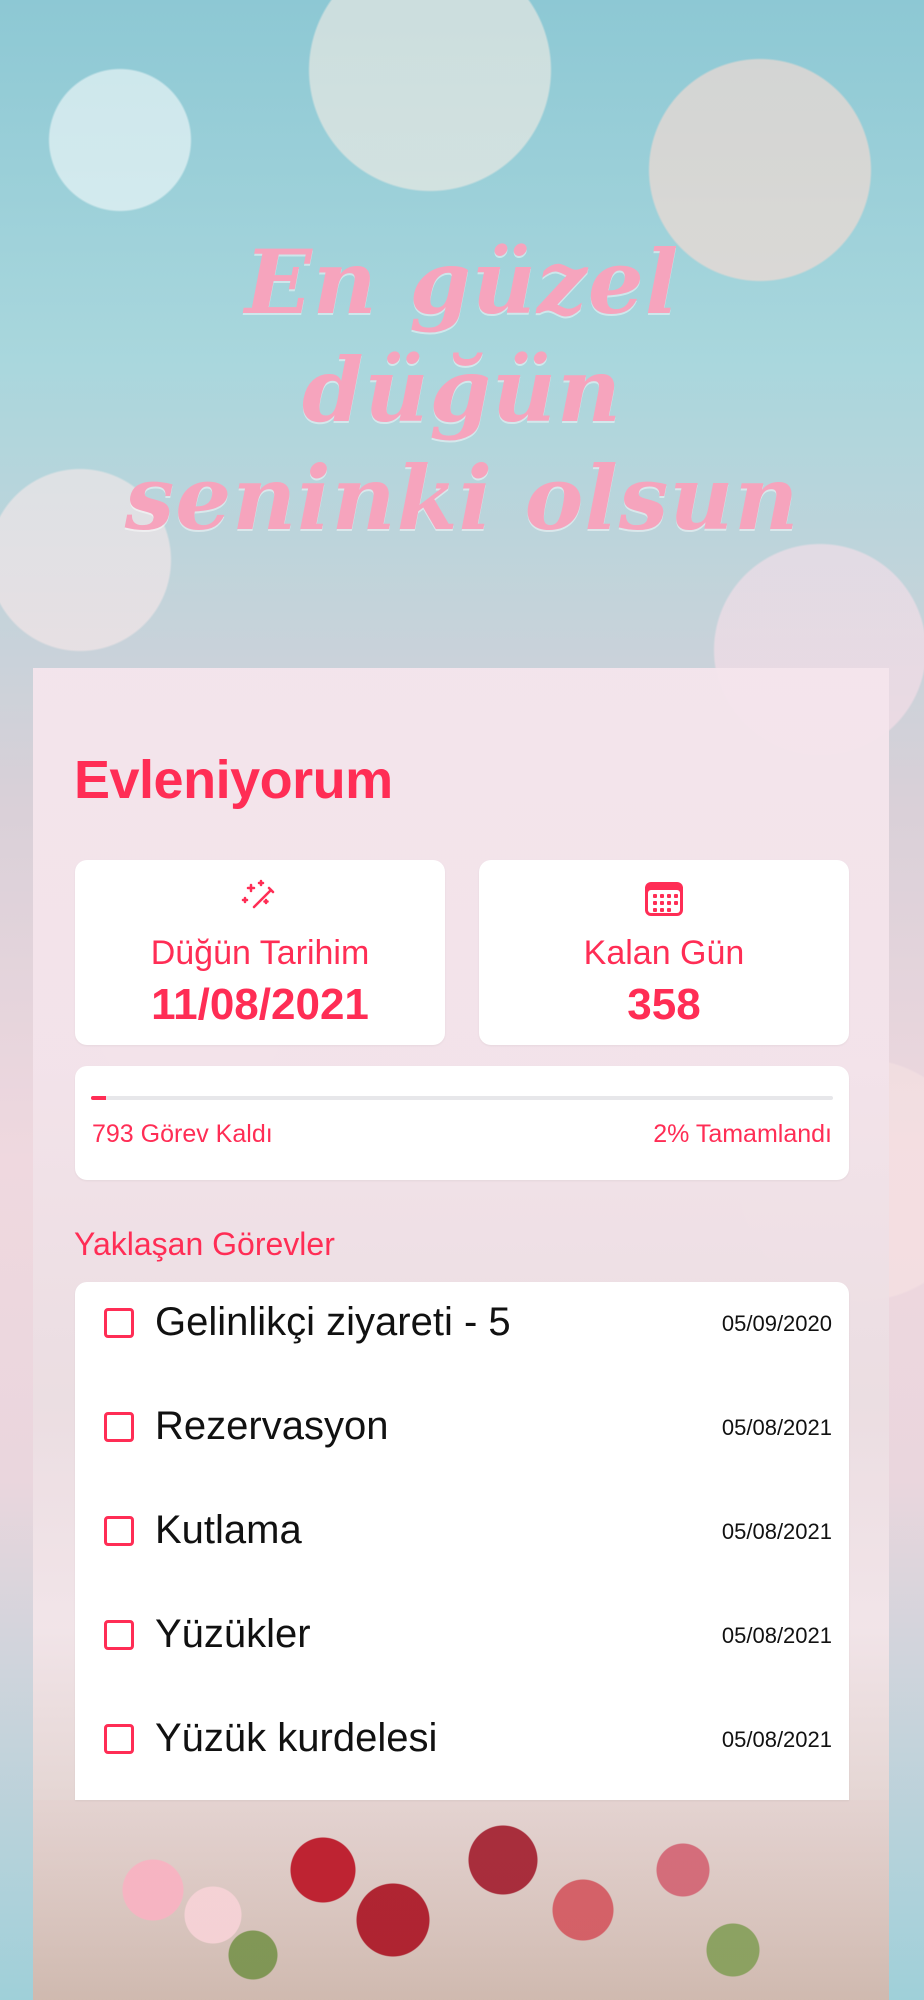  Describe the element at coordinates (462, 390) in the screenshot. I see `hero-title: En güzel düğün seninki olsun` at that location.